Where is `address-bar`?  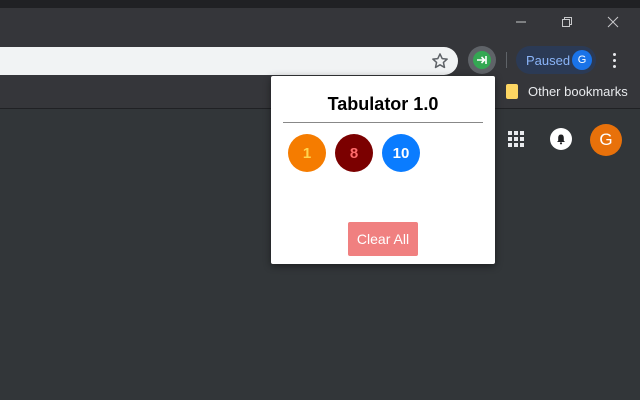
address-bar is located at coordinates (229, 61).